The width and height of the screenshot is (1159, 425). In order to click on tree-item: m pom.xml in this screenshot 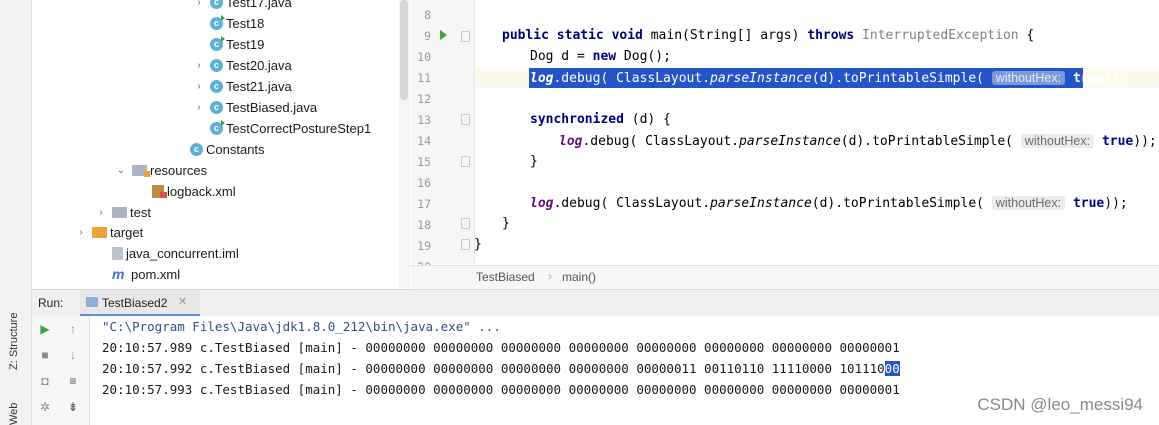, I will do `click(137, 274)`.